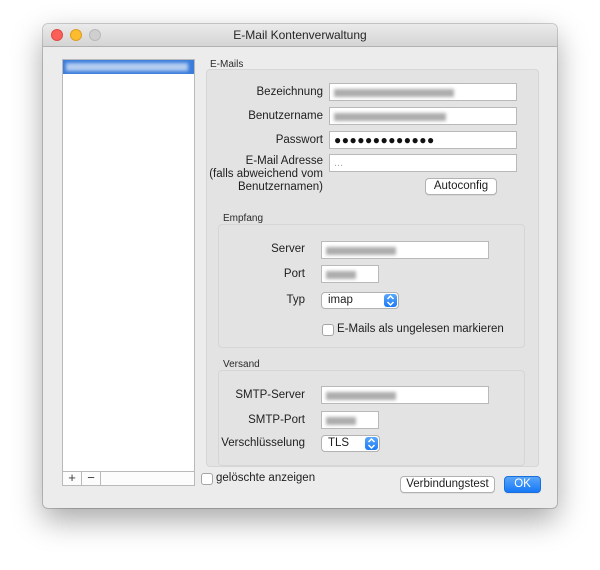 Image resolution: width=600 pixels, height=570 pixels. I want to click on autoconfig-button: Autoconfig, so click(461, 186).